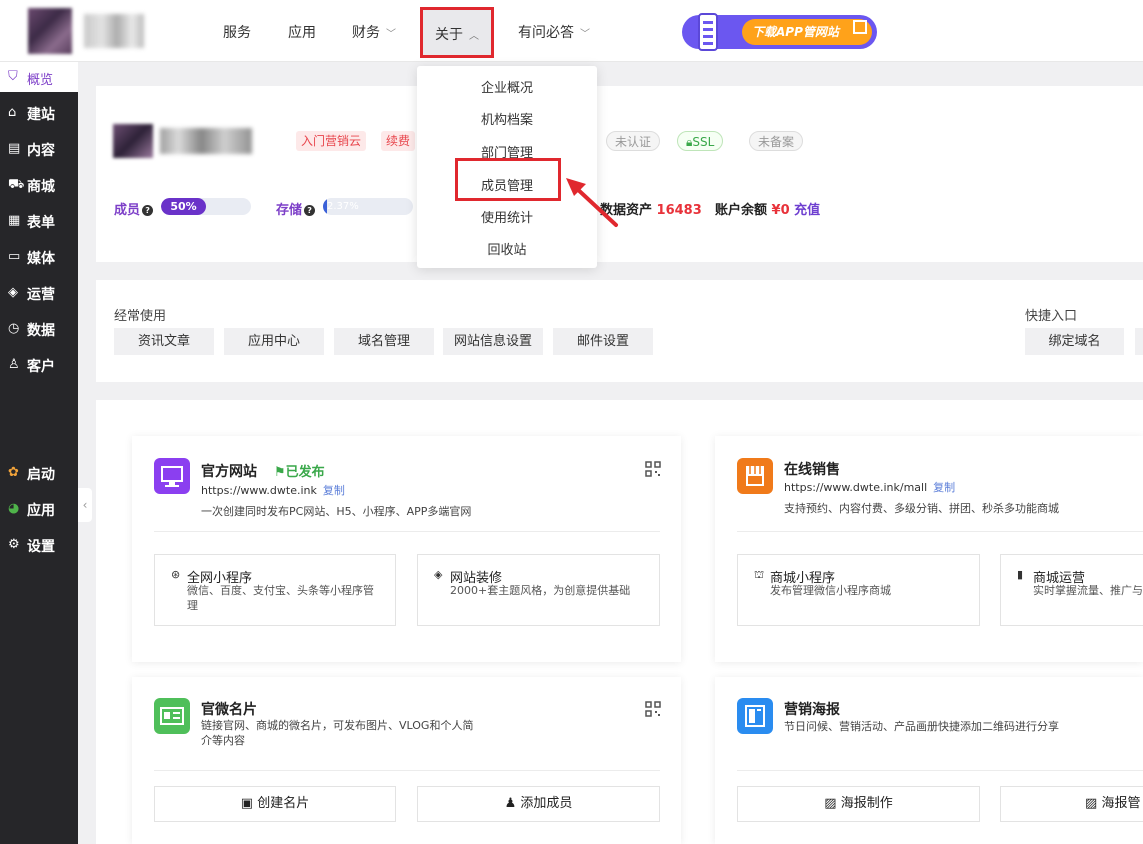 The height and width of the screenshot is (844, 1143). I want to click on create-card-label: 创建名片, so click(283, 803).